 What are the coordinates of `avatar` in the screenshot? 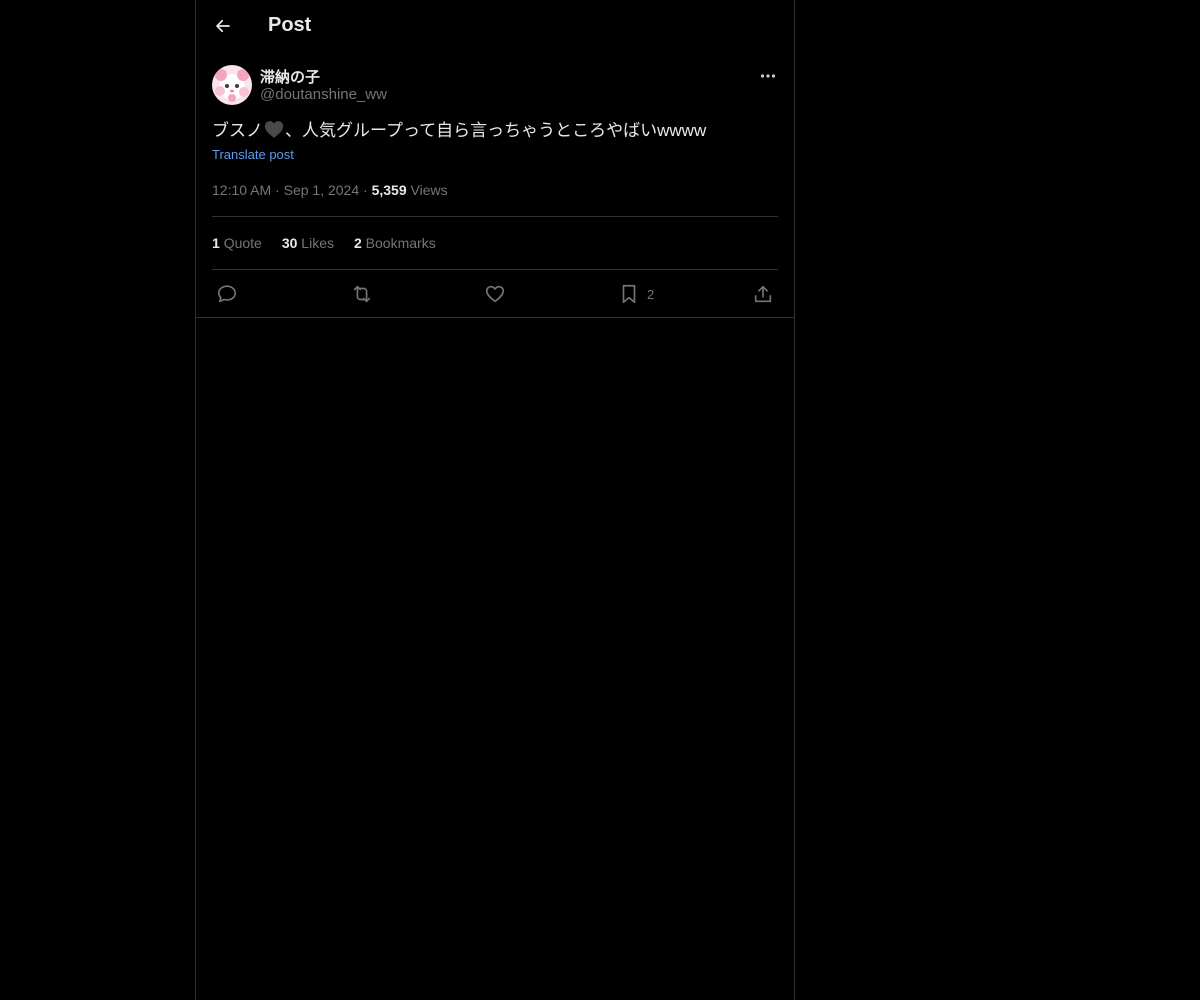 It's located at (232, 85).